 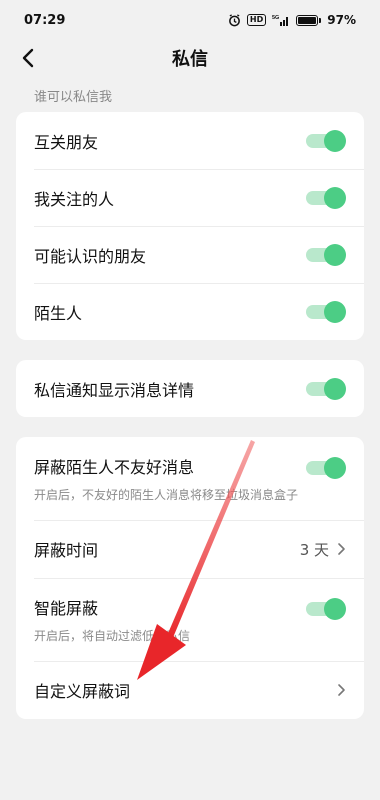 What do you see at coordinates (190, 254) in the screenshot?
I see `setting-row-may-know: 可能认识的朋友` at bounding box center [190, 254].